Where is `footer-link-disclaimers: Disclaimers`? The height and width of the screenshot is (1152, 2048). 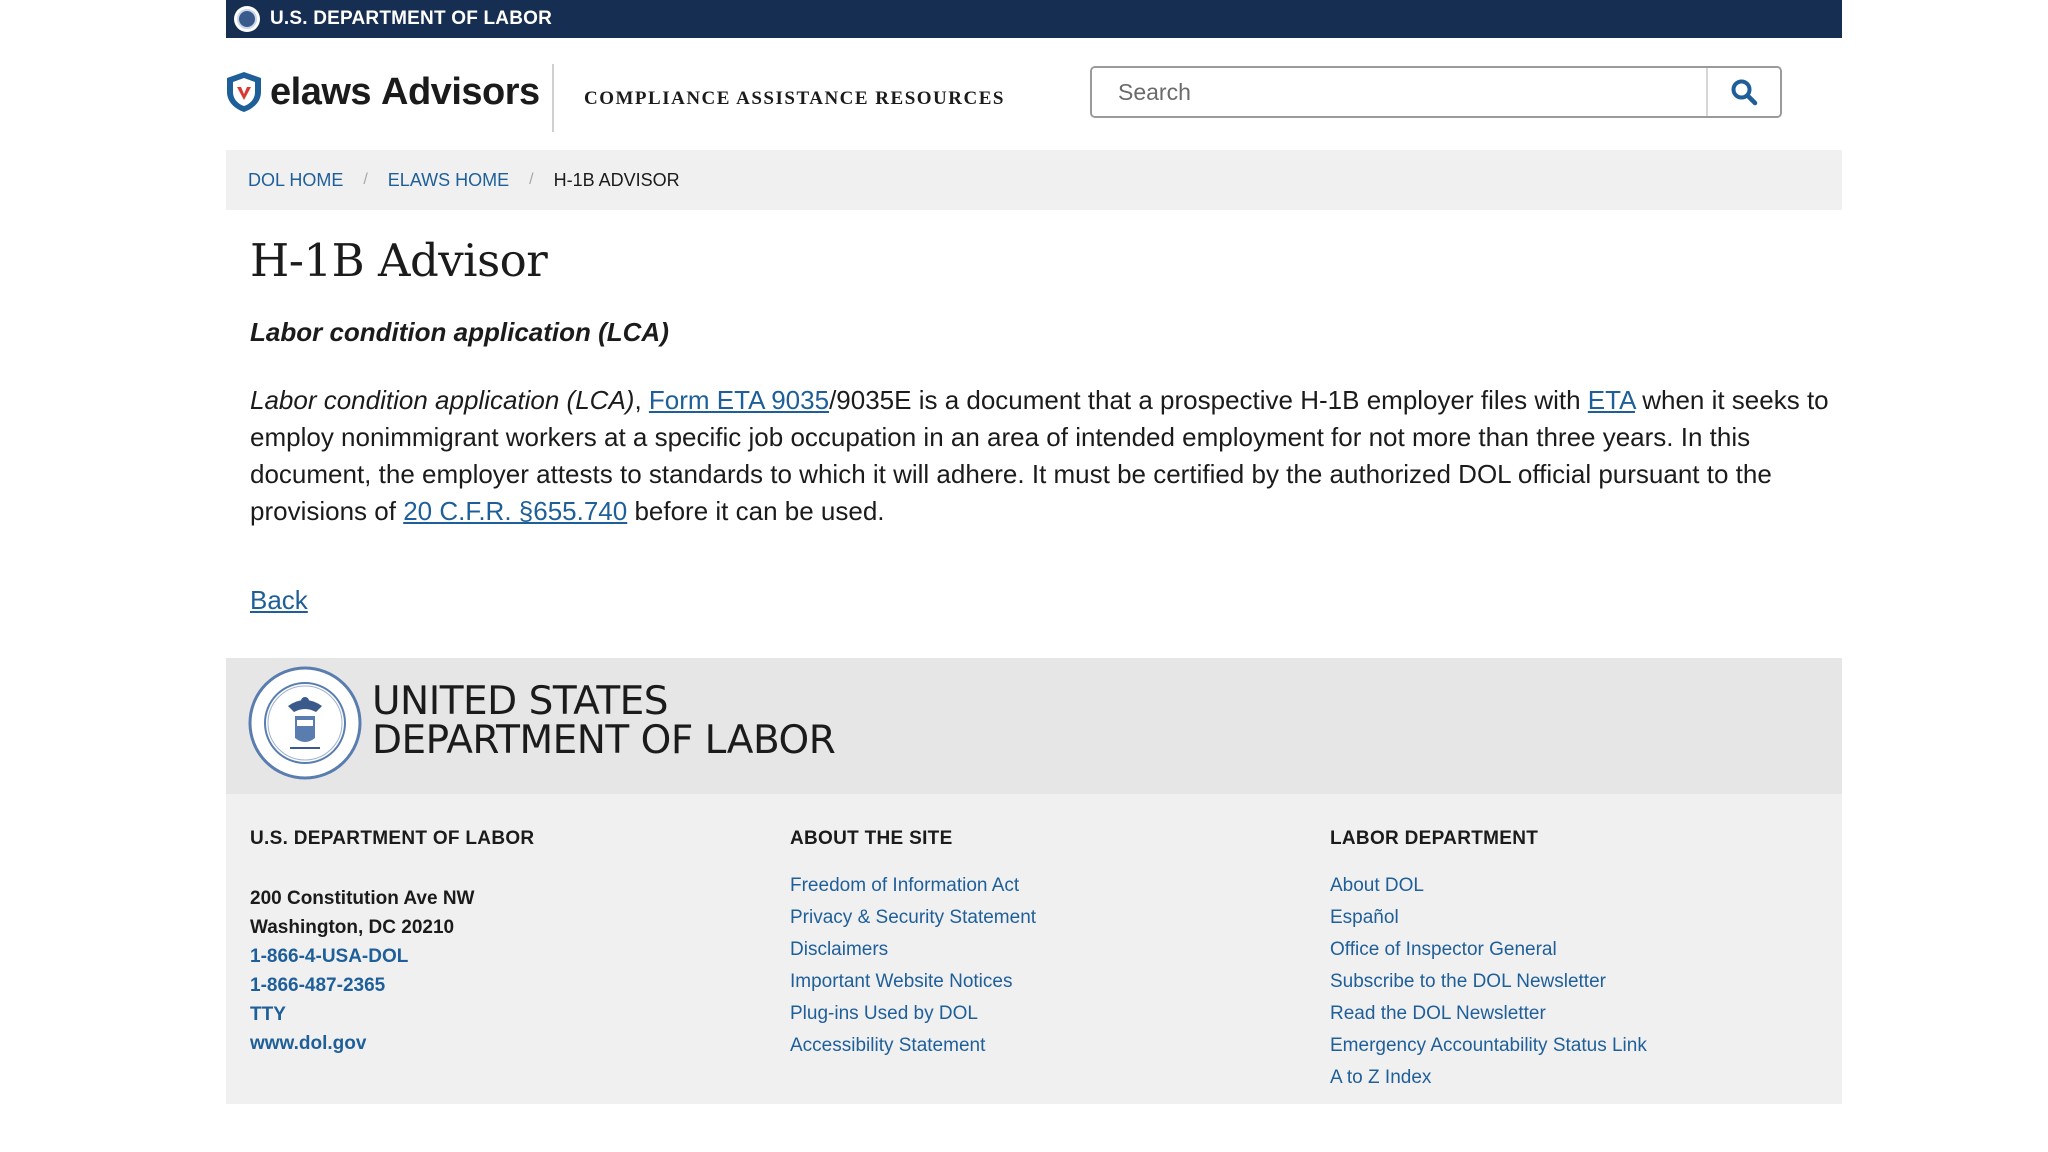 footer-link-disclaimers: Disclaimers is located at coordinates (839, 949).